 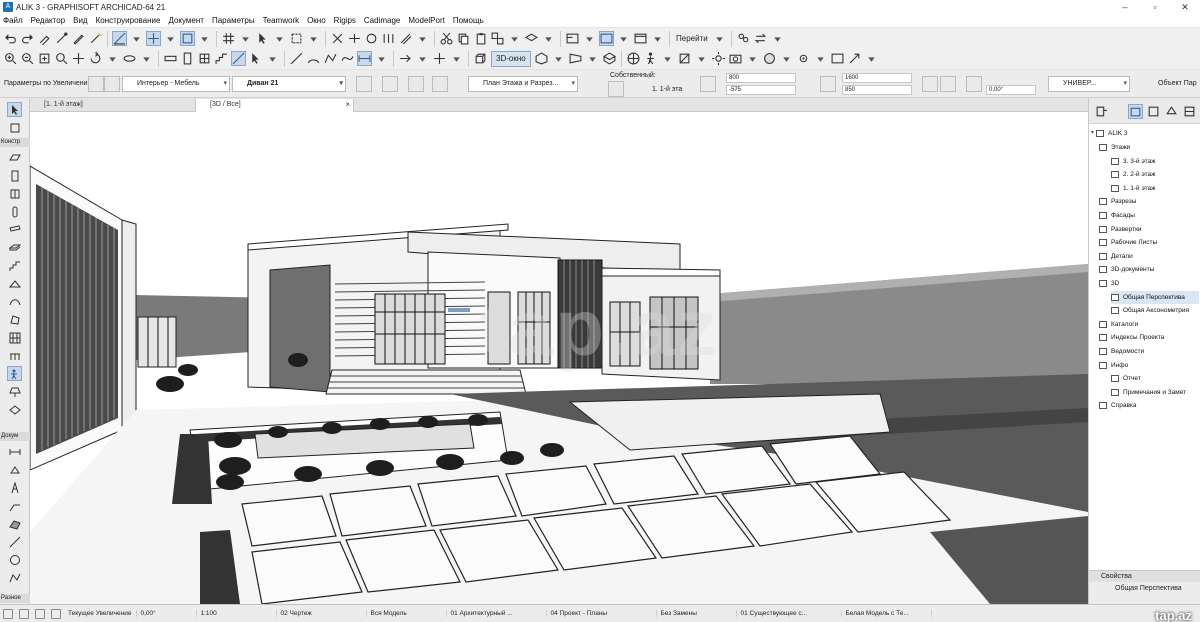 I want to click on close-icon: ✕, so click(x=1185, y=7).